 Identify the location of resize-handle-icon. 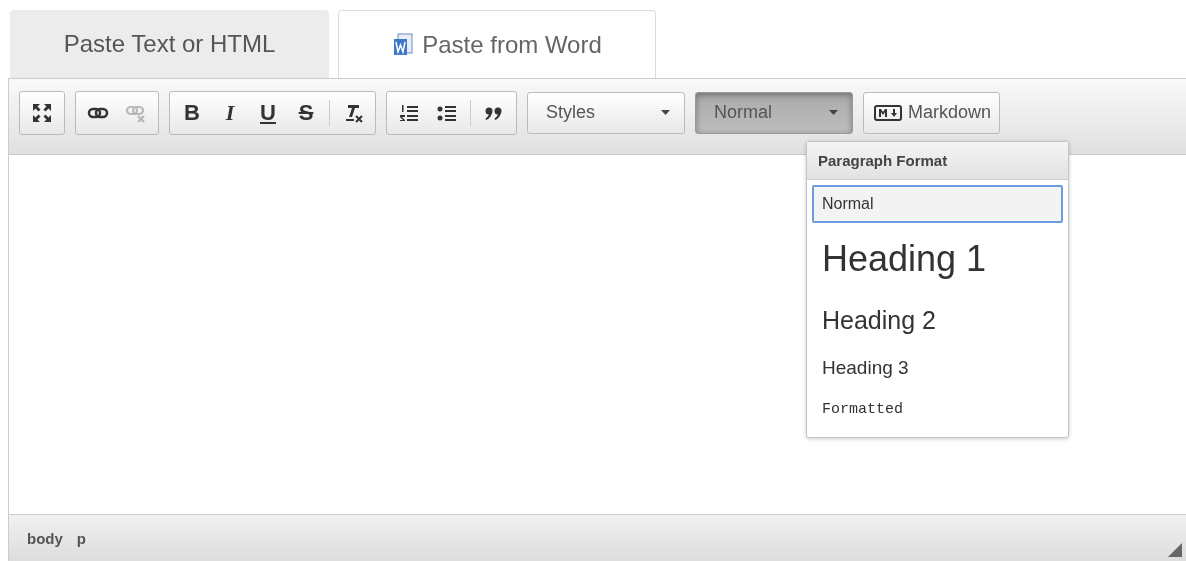
(1175, 550).